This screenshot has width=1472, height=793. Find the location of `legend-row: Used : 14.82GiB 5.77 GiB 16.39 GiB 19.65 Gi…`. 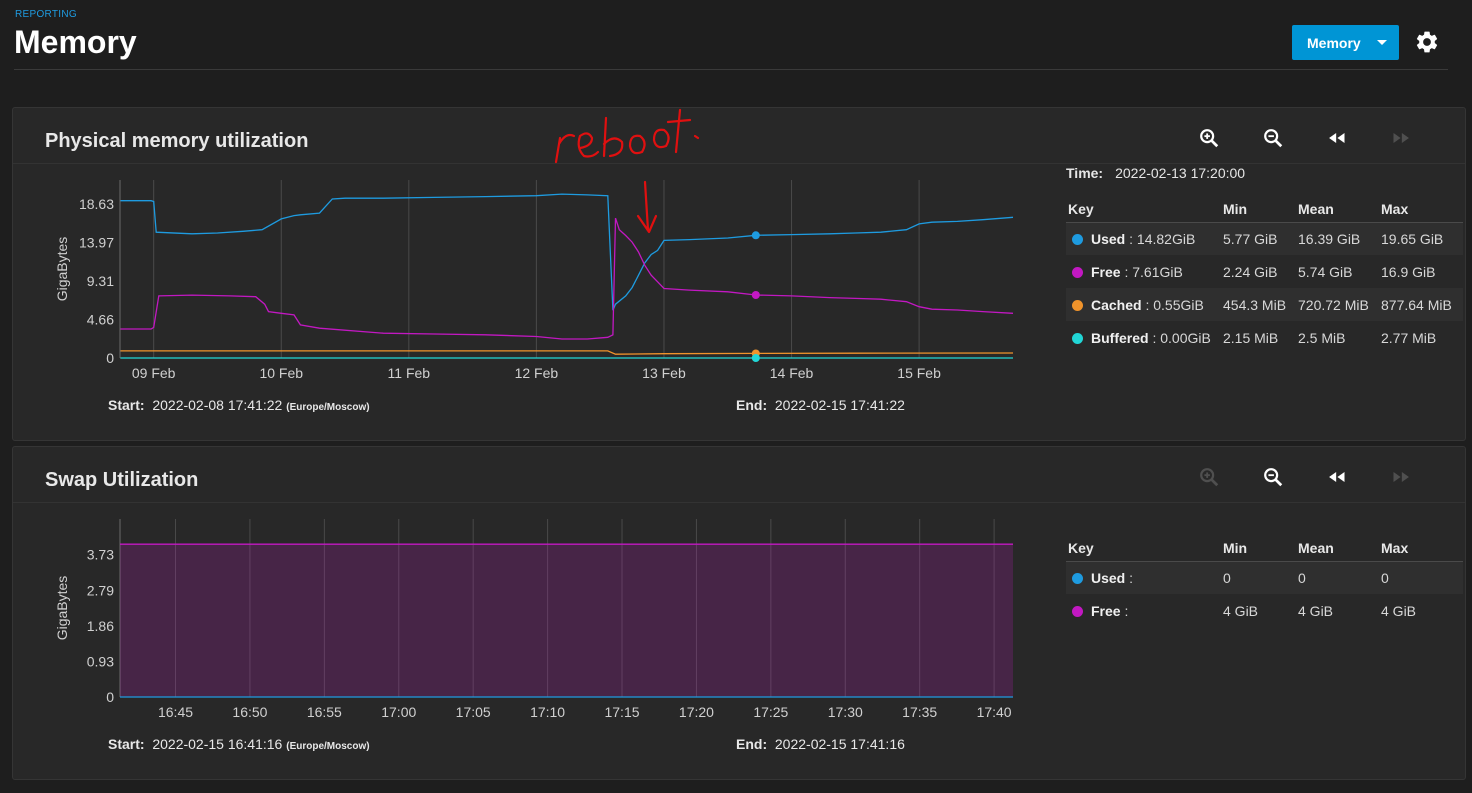

legend-row: Used : 14.82GiB 5.77 GiB 16.39 GiB 19.65 Gi… is located at coordinates (1264, 238).